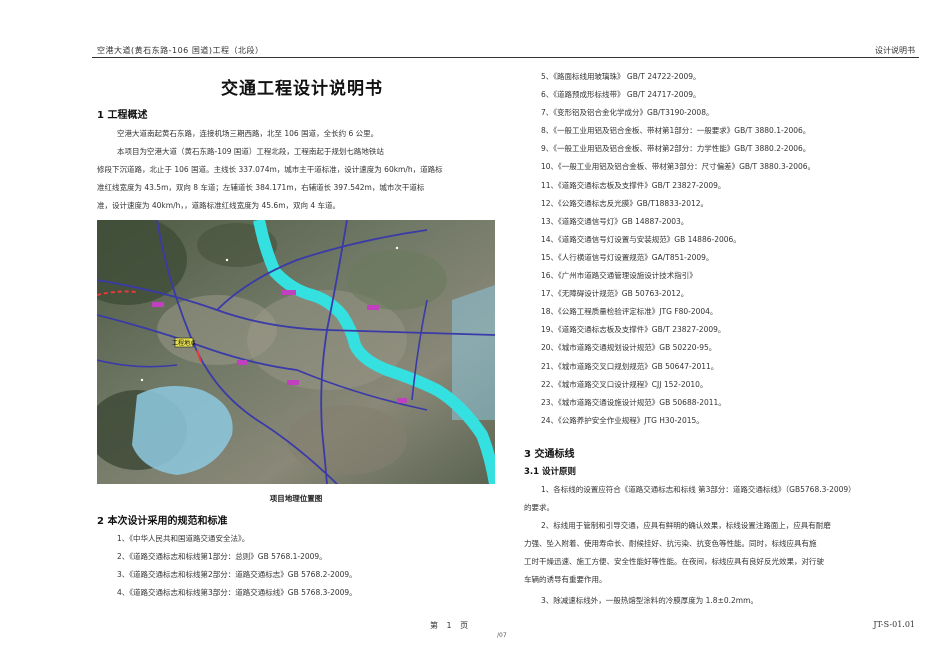 The image size is (945, 669). What do you see at coordinates (539, 507) in the screenshot?
I see `section-3-para-2: 的要求。` at bounding box center [539, 507].